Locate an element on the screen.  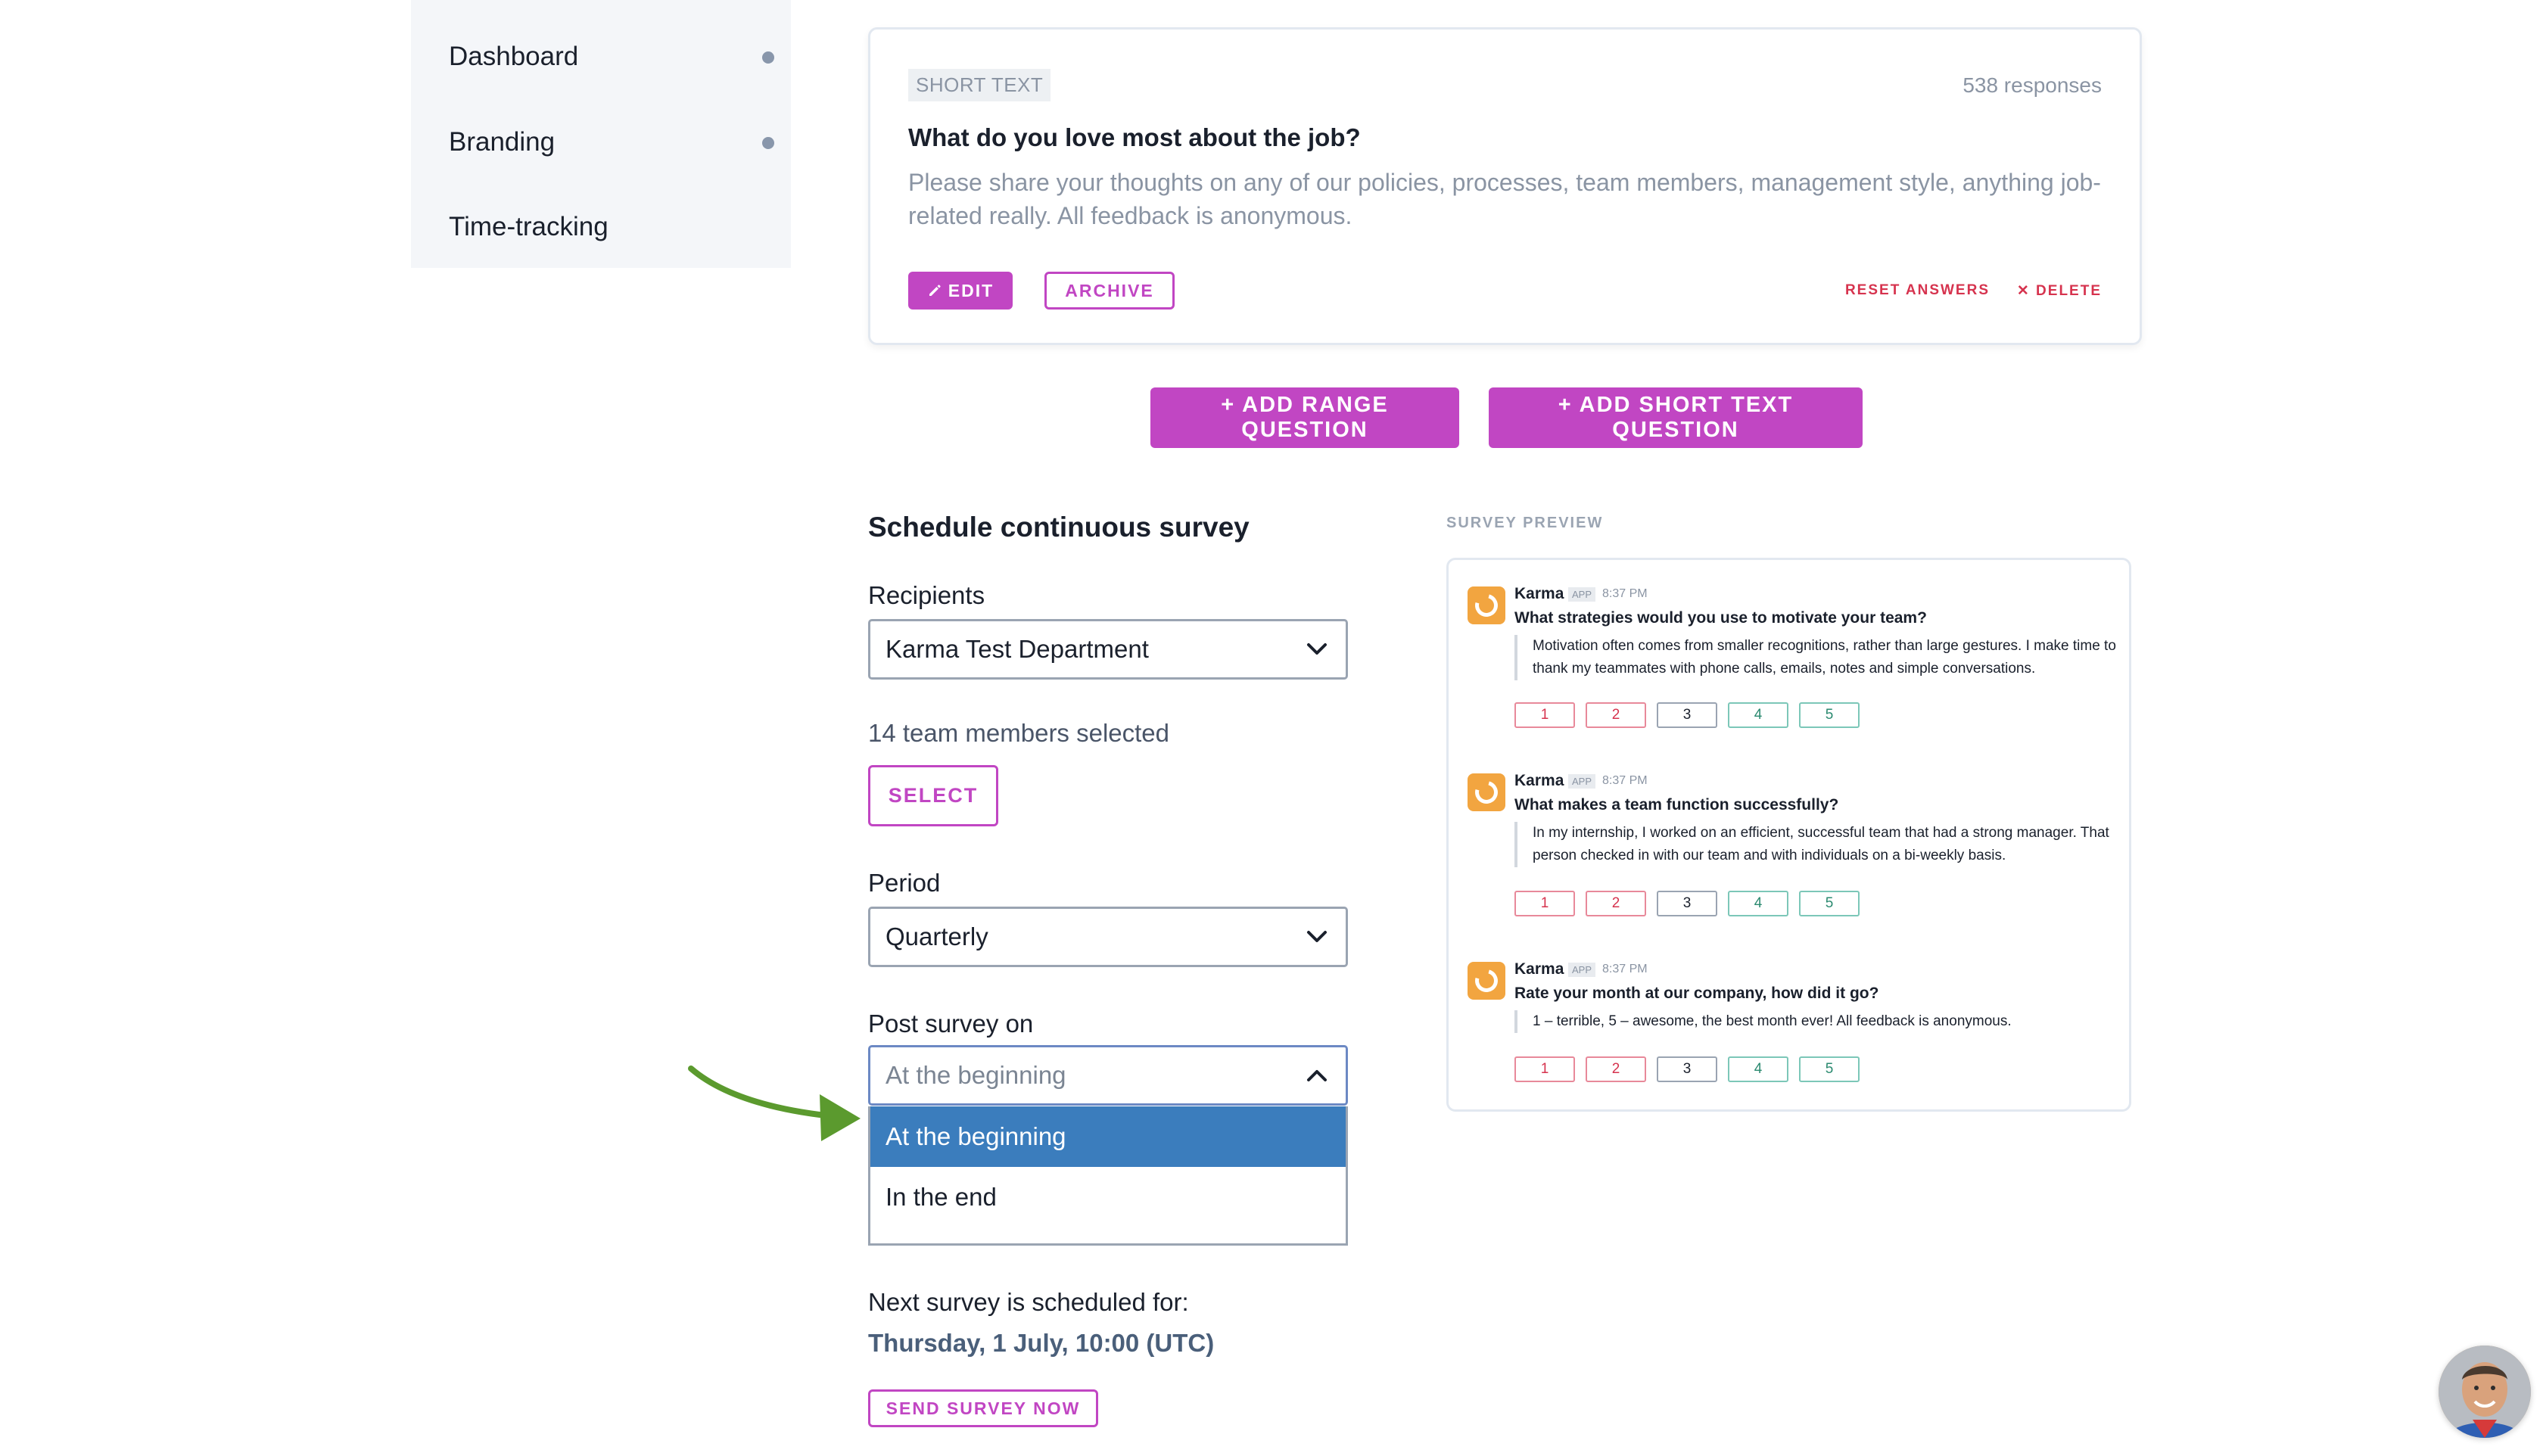
person-avatar-icon is located at coordinates (2485, 1392).